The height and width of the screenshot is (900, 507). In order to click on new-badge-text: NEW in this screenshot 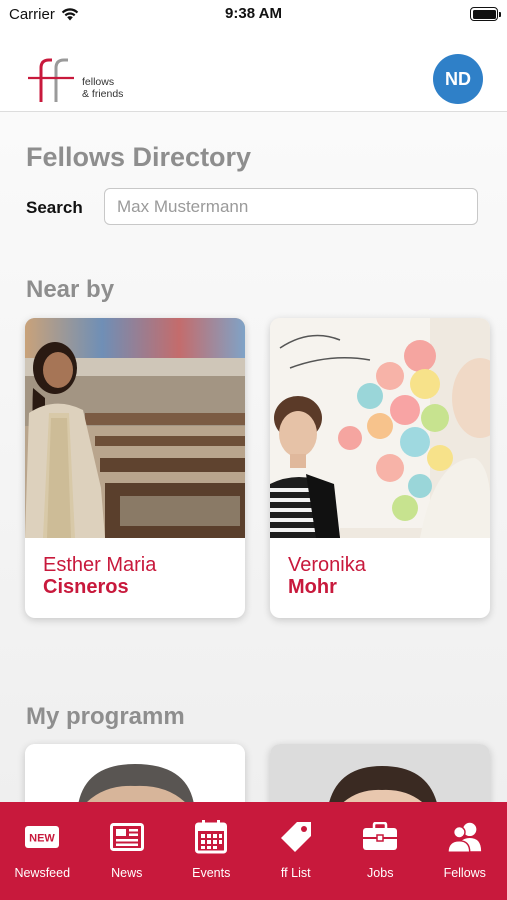, I will do `click(42, 839)`.